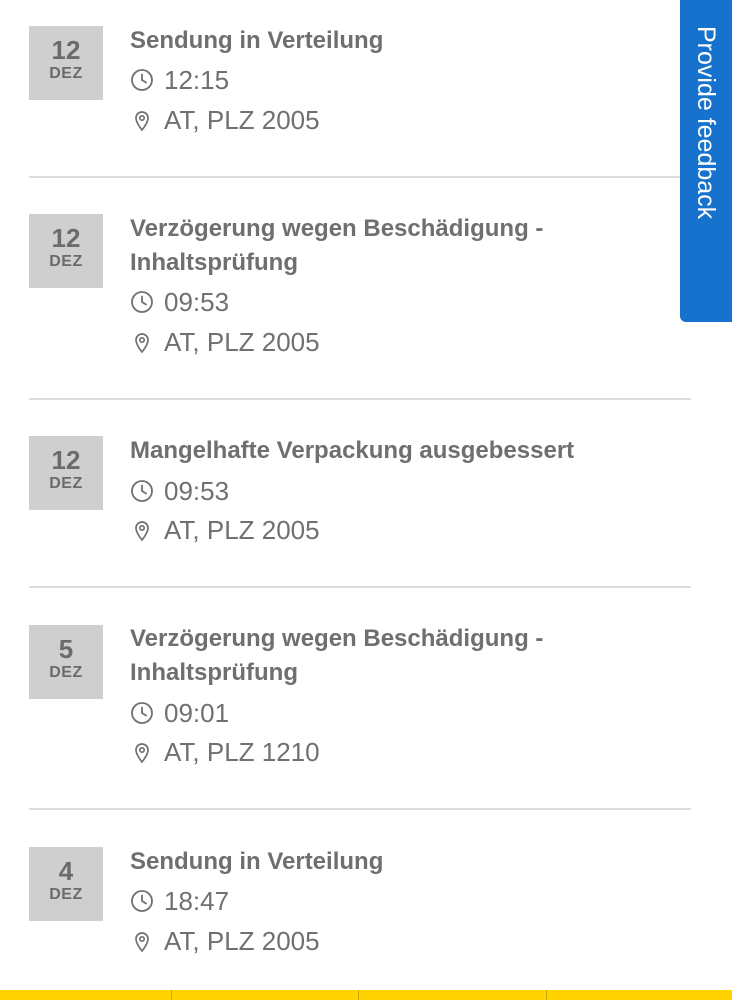  I want to click on date-badge: 4 DEZ, so click(66, 884).